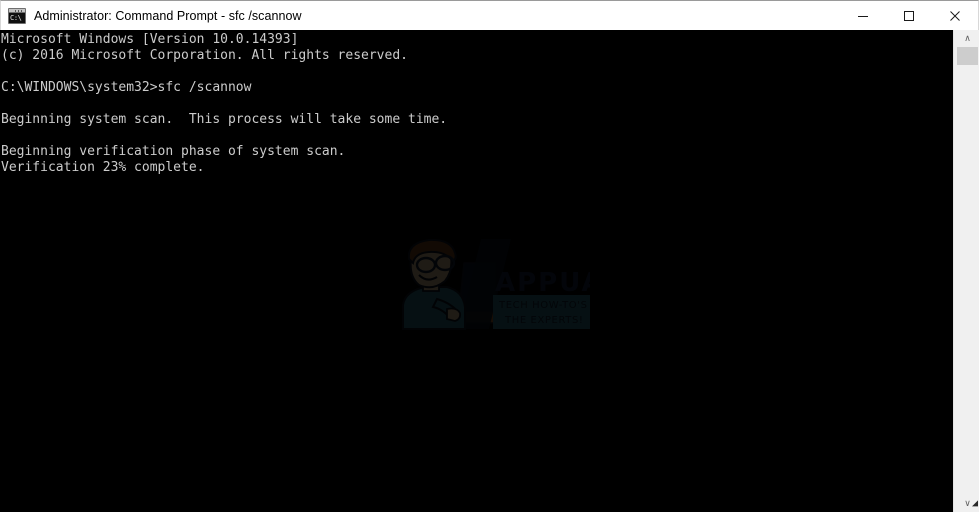 This screenshot has width=979, height=512. What do you see at coordinates (967, 56) in the screenshot?
I see `scrollbar-thumb` at bounding box center [967, 56].